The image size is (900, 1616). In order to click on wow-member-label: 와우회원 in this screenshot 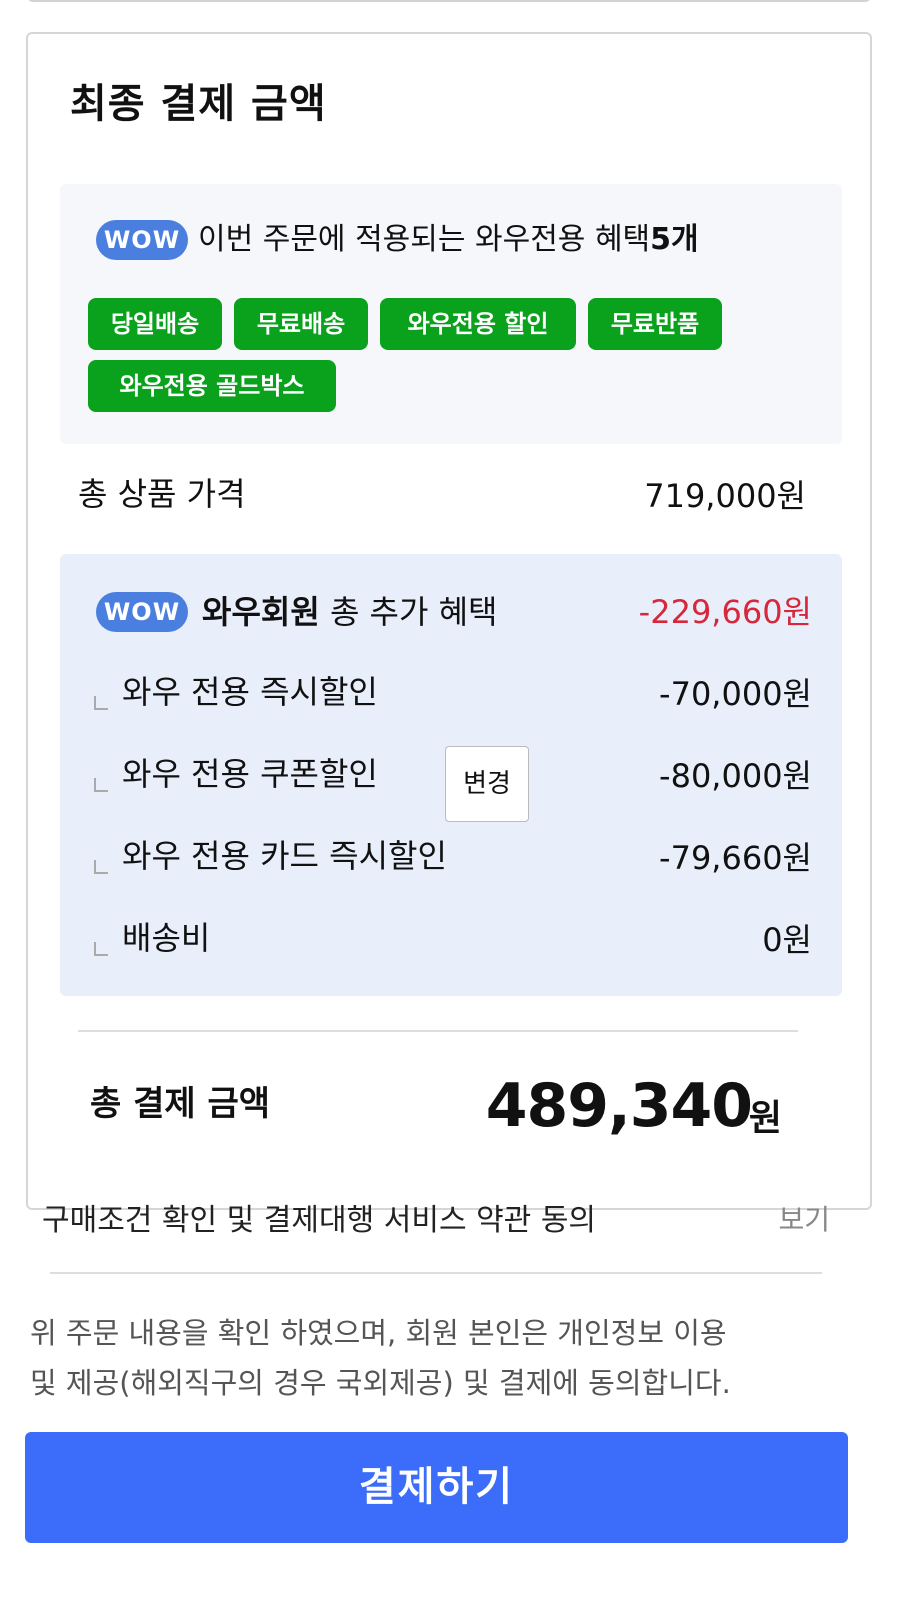, I will do `click(261, 612)`.